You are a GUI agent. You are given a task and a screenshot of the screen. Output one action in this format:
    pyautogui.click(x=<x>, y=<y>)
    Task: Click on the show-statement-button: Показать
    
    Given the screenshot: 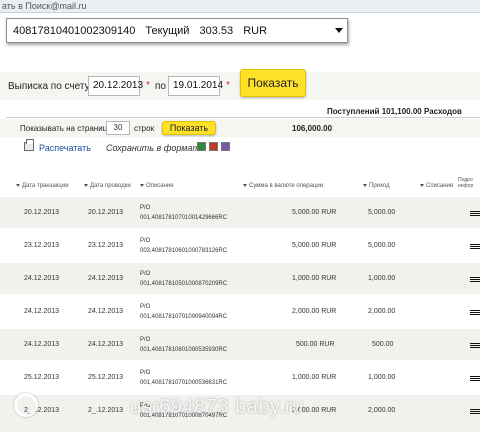 What is the action you would take?
    pyautogui.click(x=273, y=83)
    